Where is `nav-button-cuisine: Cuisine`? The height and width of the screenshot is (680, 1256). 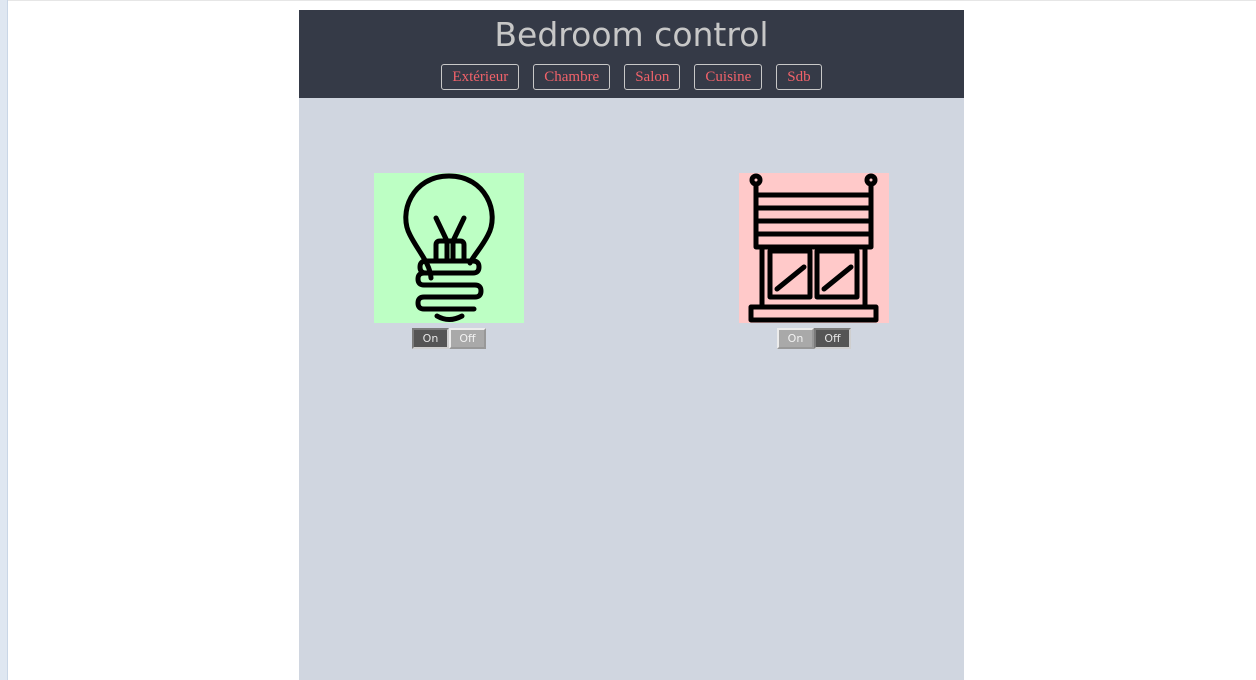
nav-button-cuisine: Cuisine is located at coordinates (728, 77).